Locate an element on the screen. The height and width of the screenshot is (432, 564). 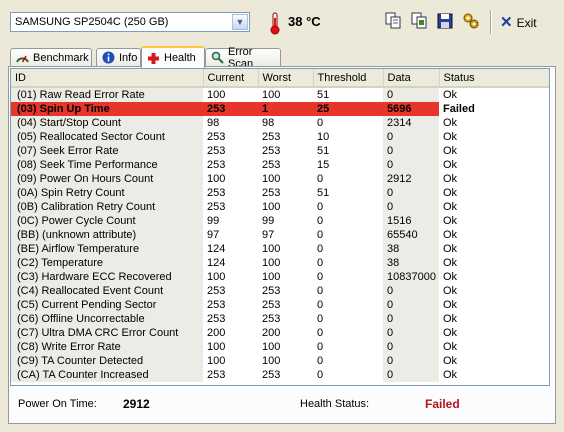
table-row: (C9) TA Counter Detected 100 100 0 0 Ok is located at coordinates (280, 361).